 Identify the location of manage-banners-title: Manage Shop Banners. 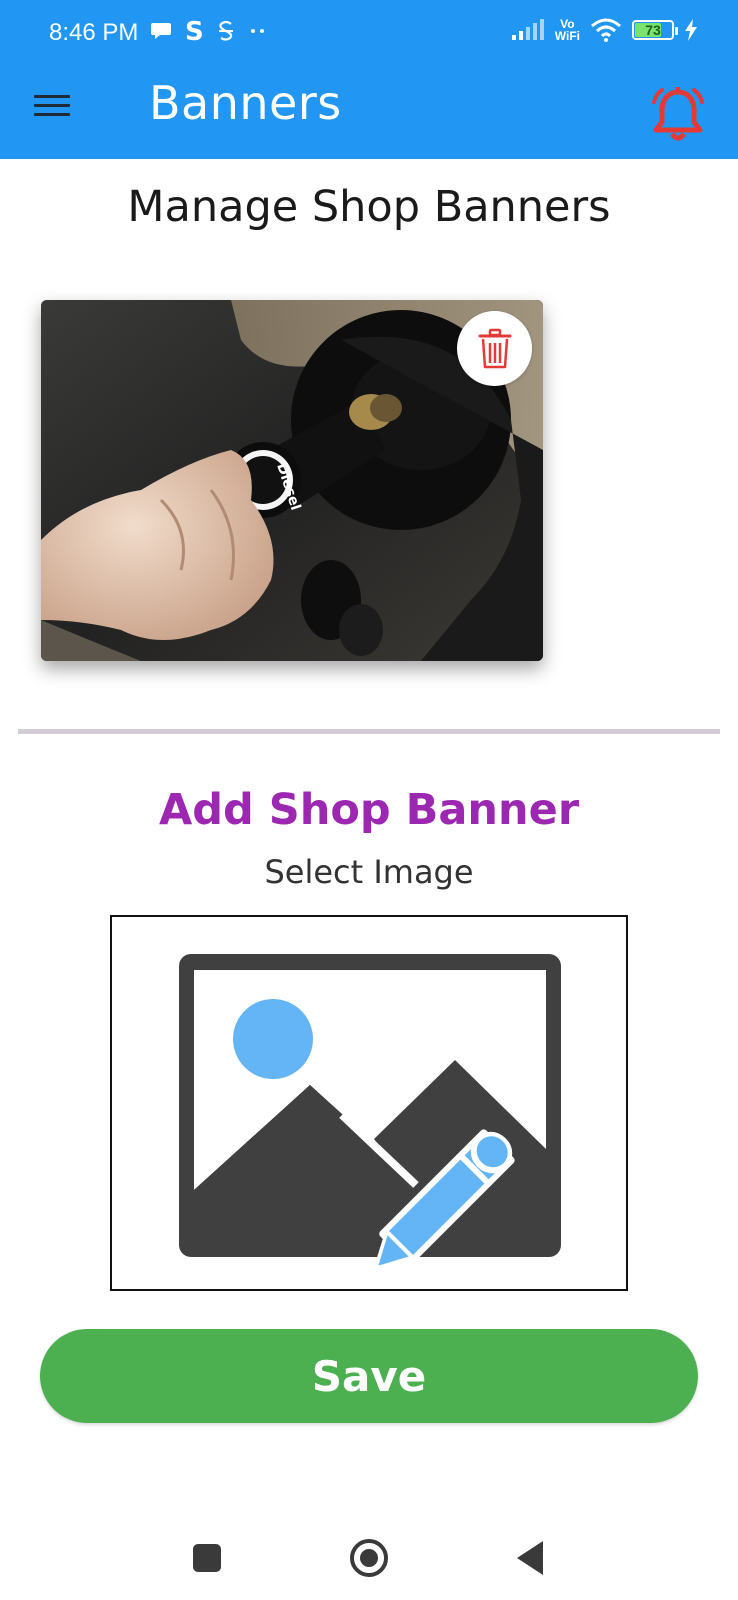
(369, 207).